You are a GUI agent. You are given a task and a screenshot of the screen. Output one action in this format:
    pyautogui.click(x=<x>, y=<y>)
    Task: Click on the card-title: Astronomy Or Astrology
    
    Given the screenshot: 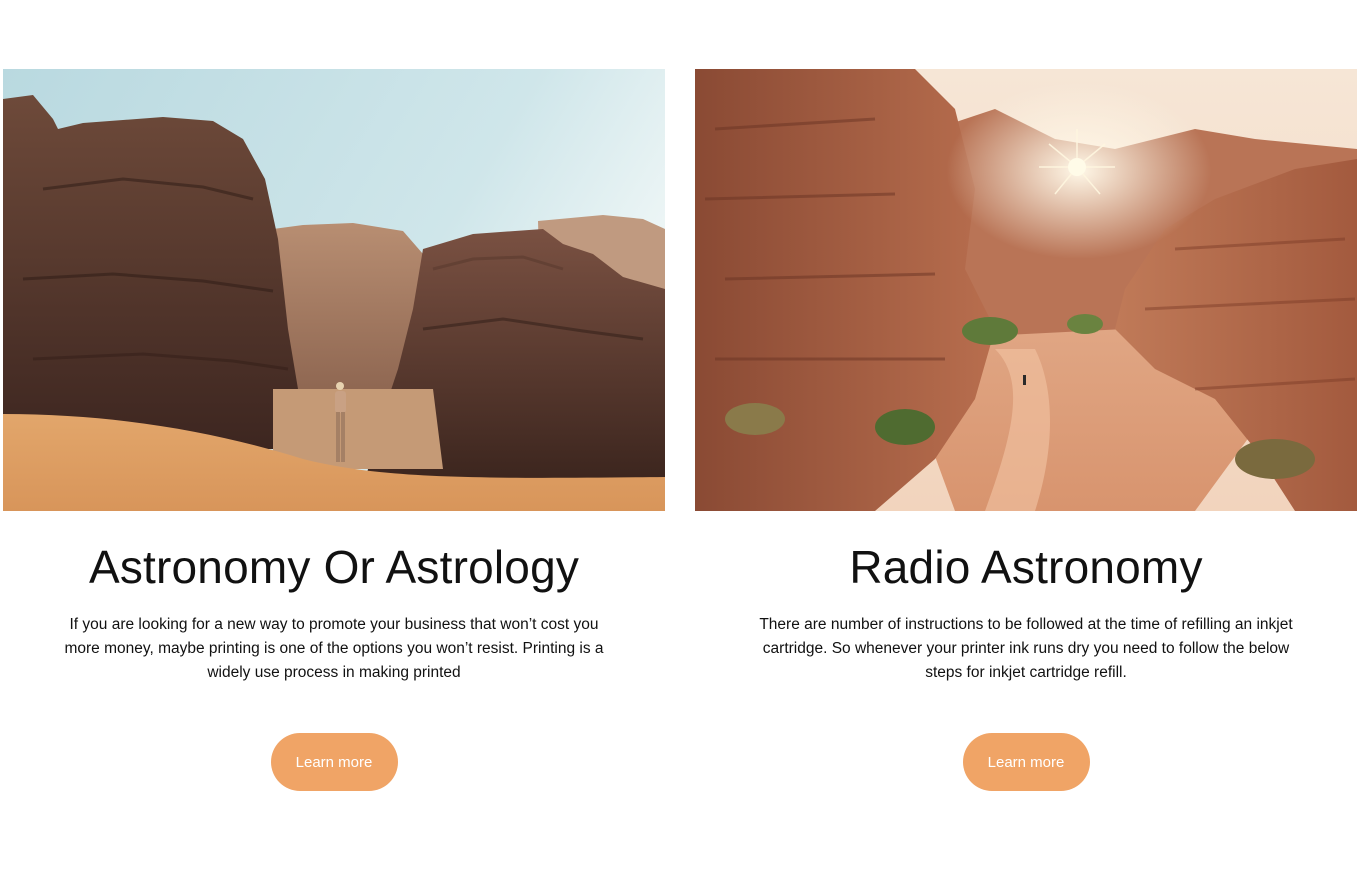 What is the action you would take?
    pyautogui.click(x=334, y=567)
    